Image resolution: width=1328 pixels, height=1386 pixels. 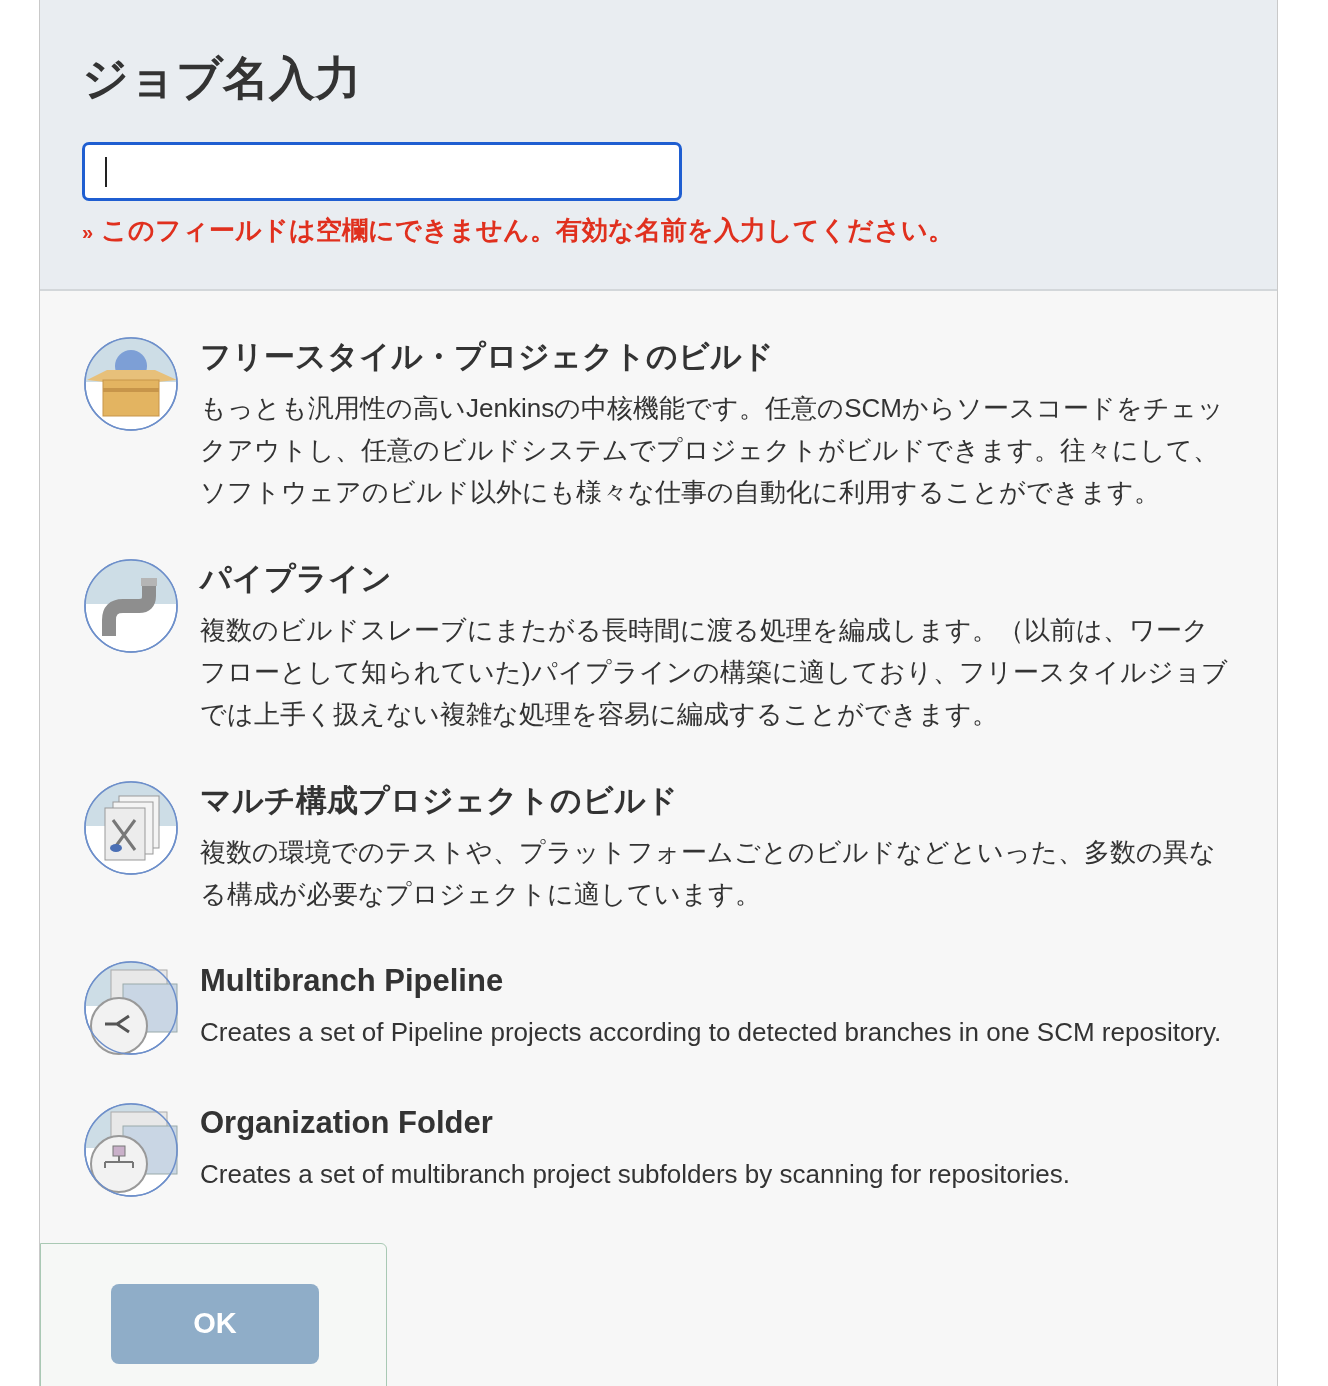 What do you see at coordinates (131, 828) in the screenshot?
I see `documents-with-tools-icon` at bounding box center [131, 828].